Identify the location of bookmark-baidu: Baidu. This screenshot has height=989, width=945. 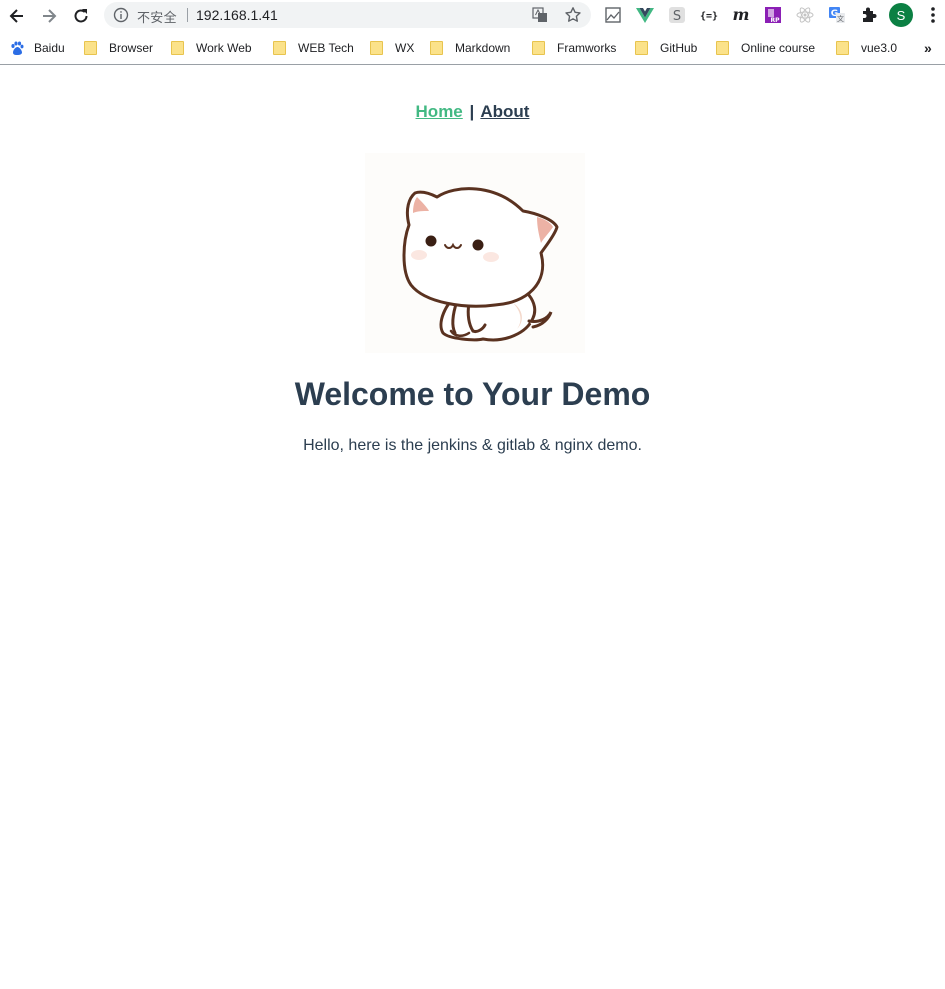
(37, 48).